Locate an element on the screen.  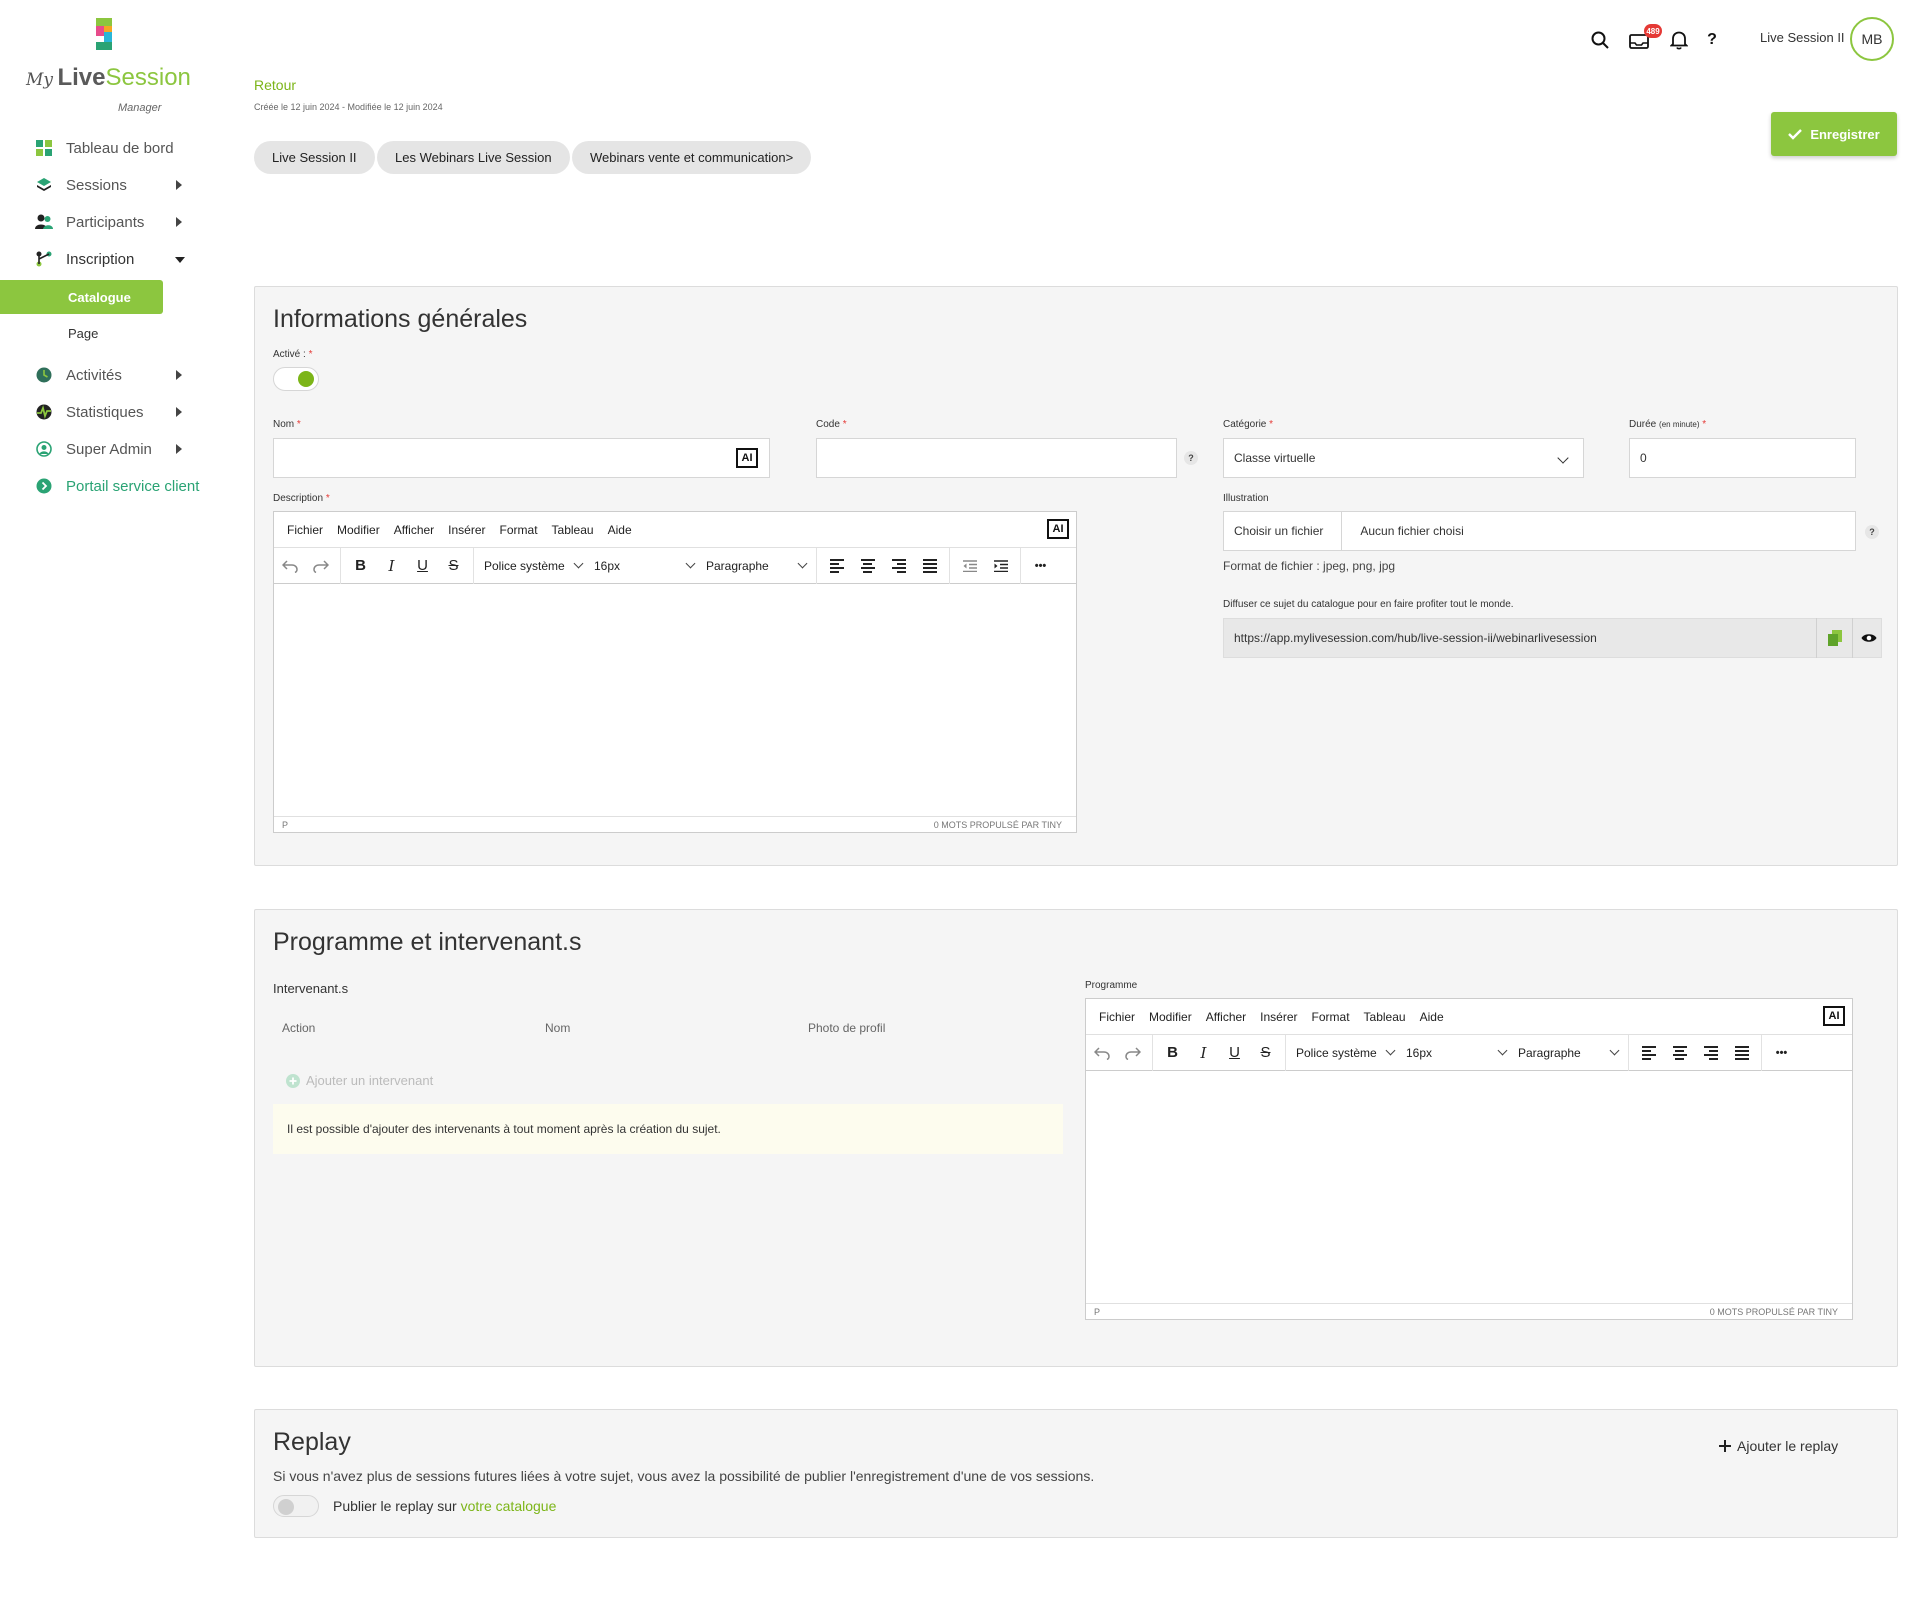
logo: My LiveSession Manager is located at coordinates (108, 65).